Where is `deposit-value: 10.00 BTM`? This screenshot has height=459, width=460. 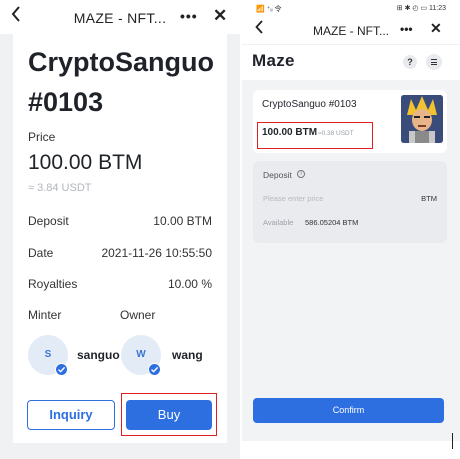
deposit-value: 10.00 BTM is located at coordinates (182, 221).